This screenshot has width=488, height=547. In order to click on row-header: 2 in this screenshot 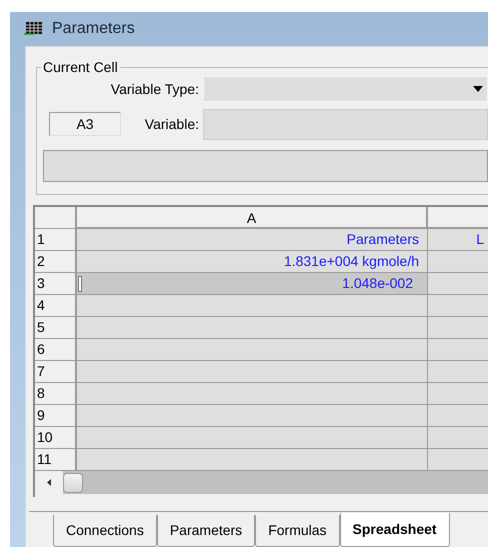, I will do `click(56, 262)`.